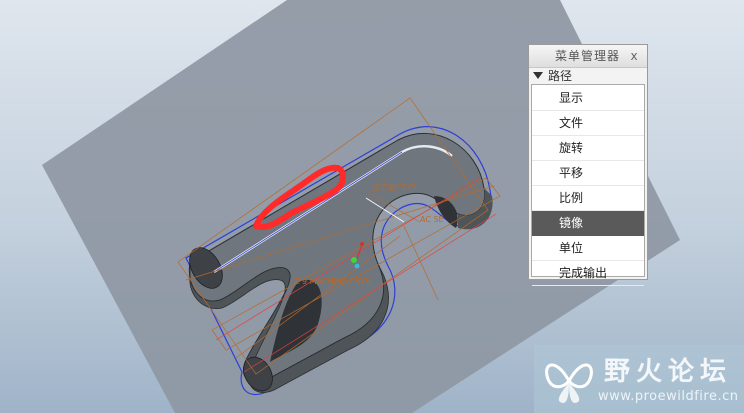  I want to click on menu-section-label: 路径, so click(560, 76).